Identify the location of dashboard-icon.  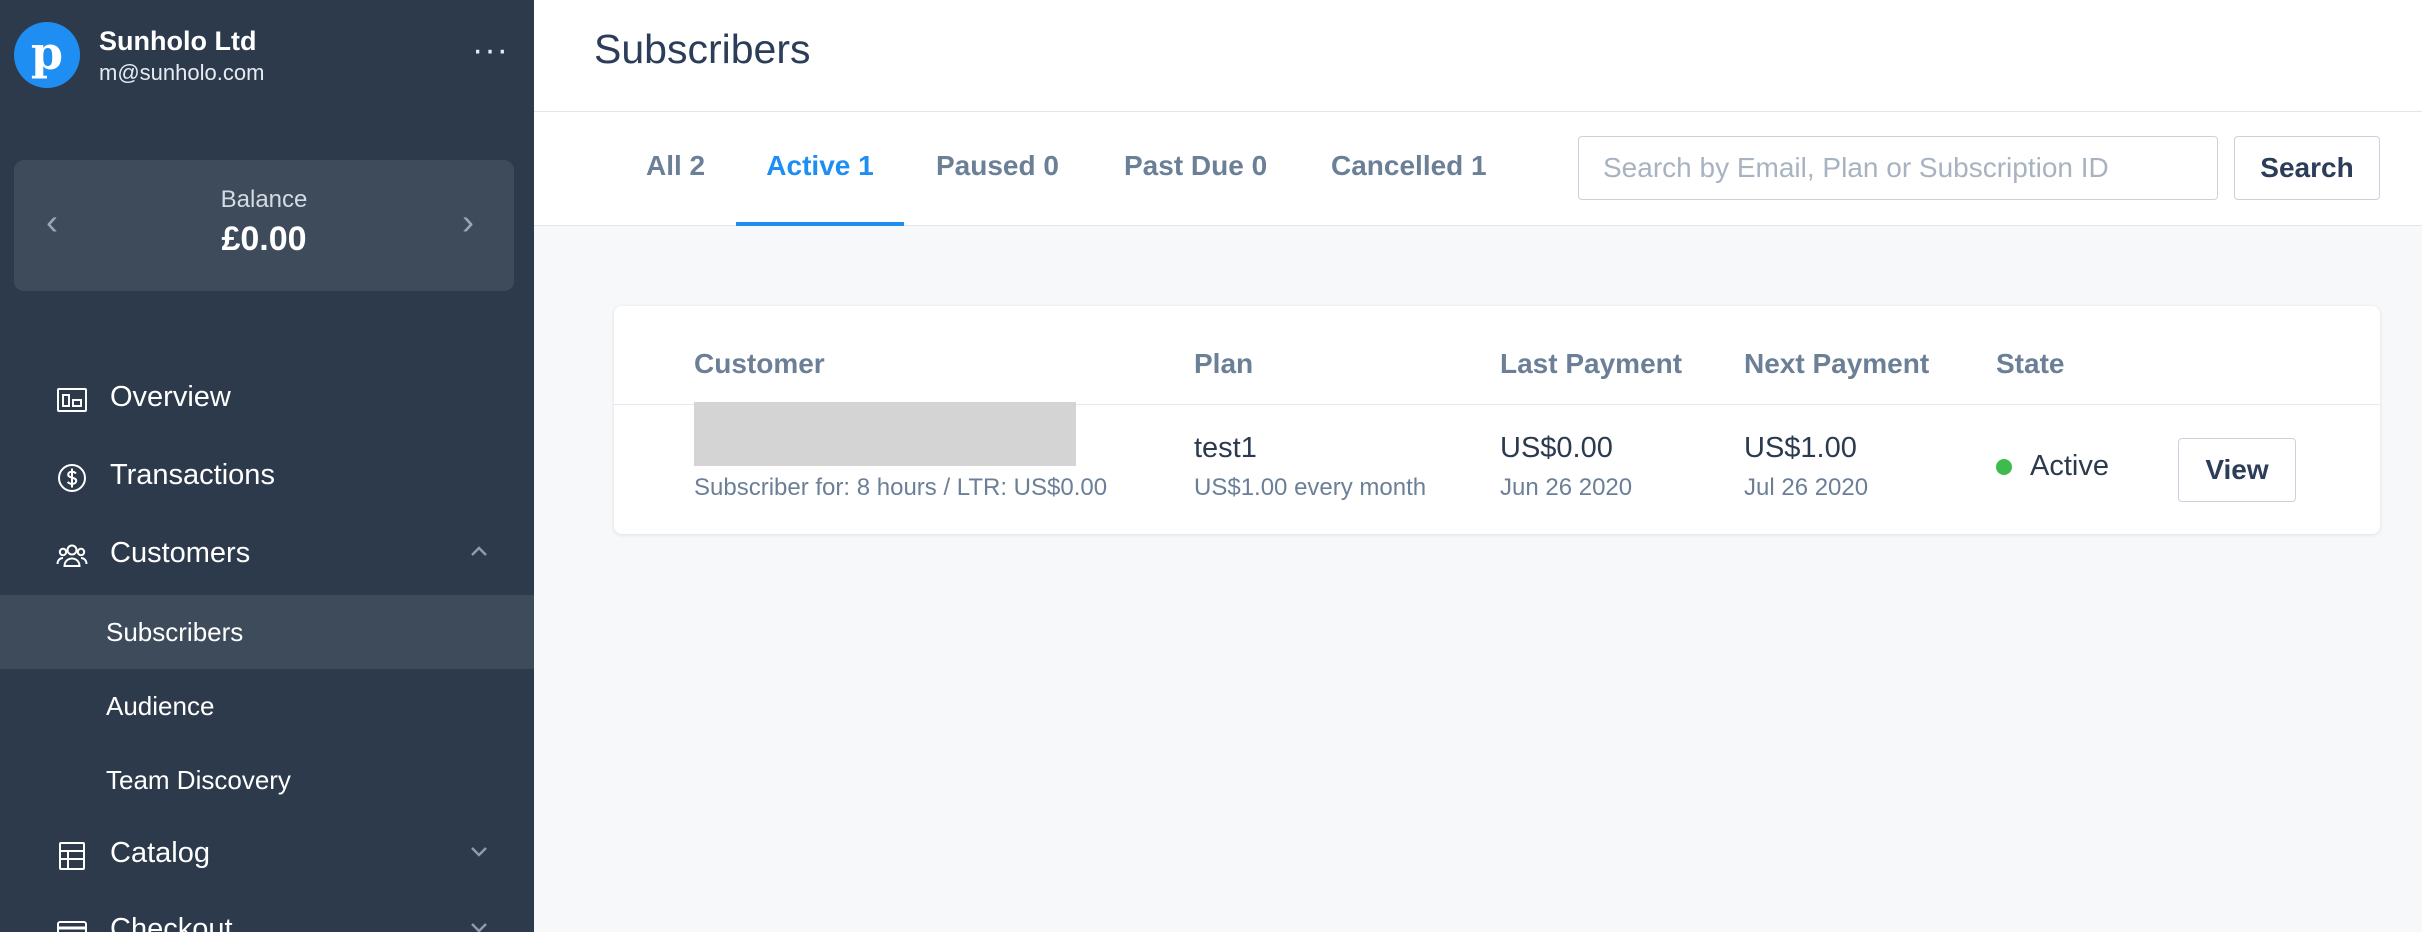
(72, 400).